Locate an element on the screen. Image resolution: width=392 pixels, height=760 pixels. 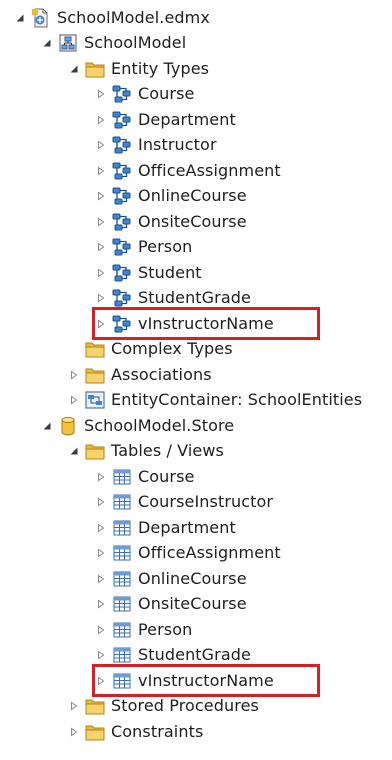
table-item: Person is located at coordinates (196, 629).